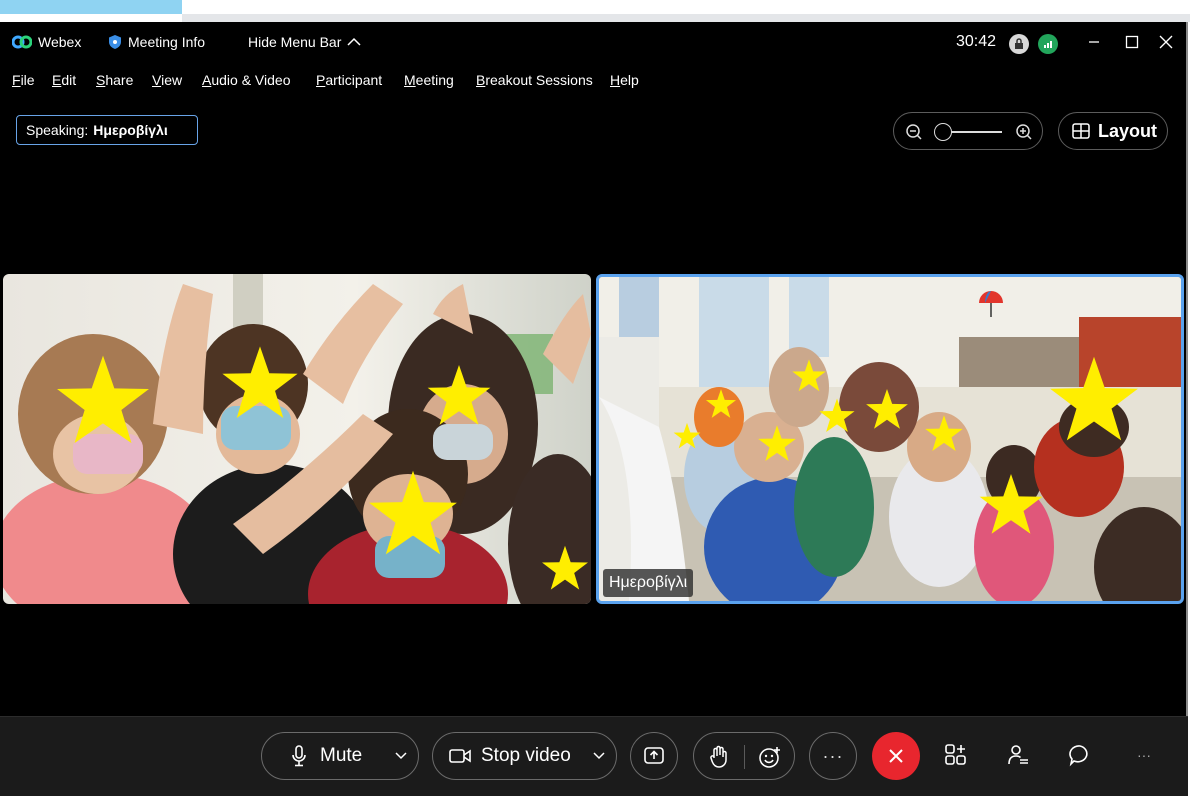  I want to click on speaking-indicator: Speaking: Ημεροβίγλι, so click(107, 130).